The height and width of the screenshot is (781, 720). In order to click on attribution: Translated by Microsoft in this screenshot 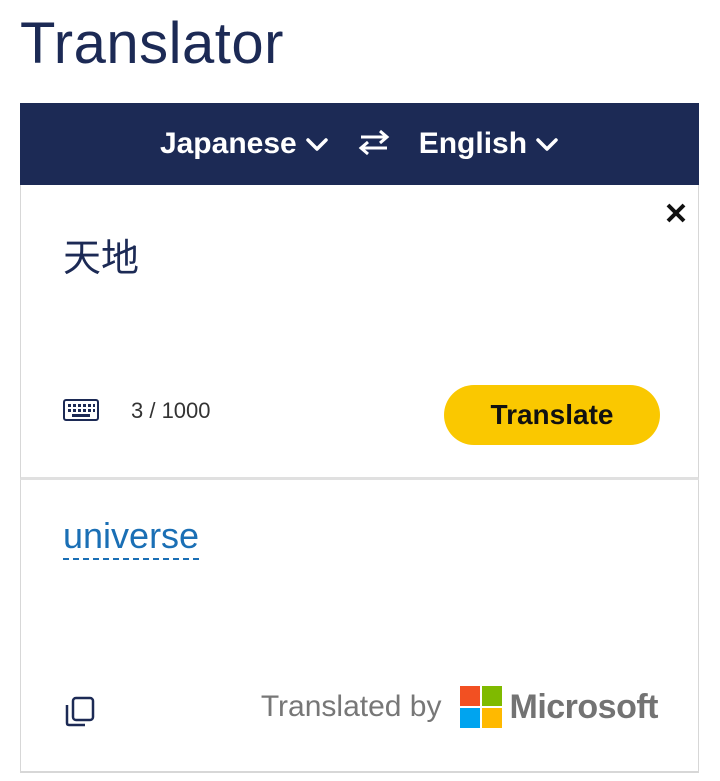, I will do `click(459, 707)`.